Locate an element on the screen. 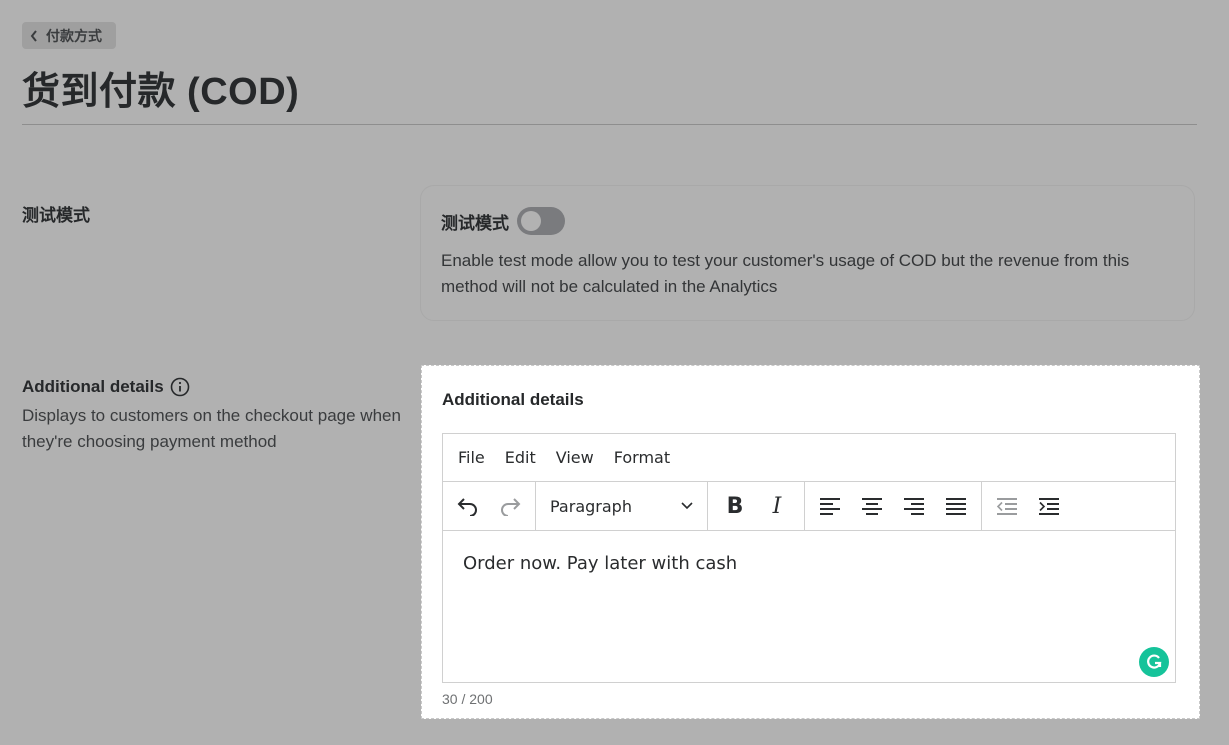 Image resolution: width=1229 pixels, height=745 pixels. text-style-group: B I is located at coordinates (756, 506).